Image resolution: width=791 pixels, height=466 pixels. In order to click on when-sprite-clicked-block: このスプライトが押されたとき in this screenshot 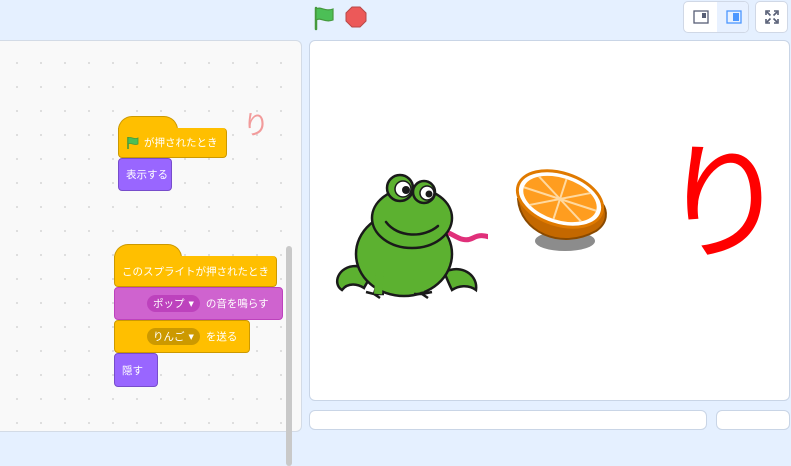, I will do `click(195, 271)`.